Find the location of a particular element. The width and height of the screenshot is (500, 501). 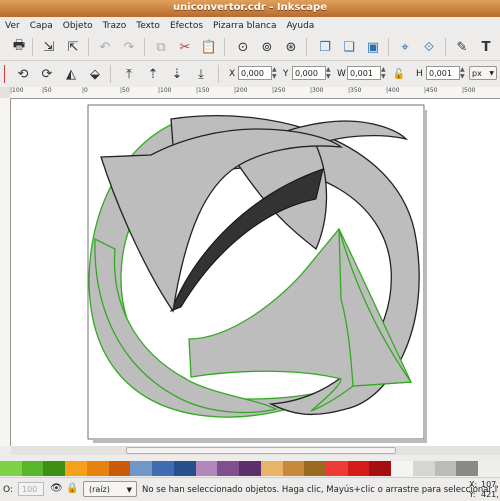

duplicate-icon: ⧉ is located at coordinates (161, 47).